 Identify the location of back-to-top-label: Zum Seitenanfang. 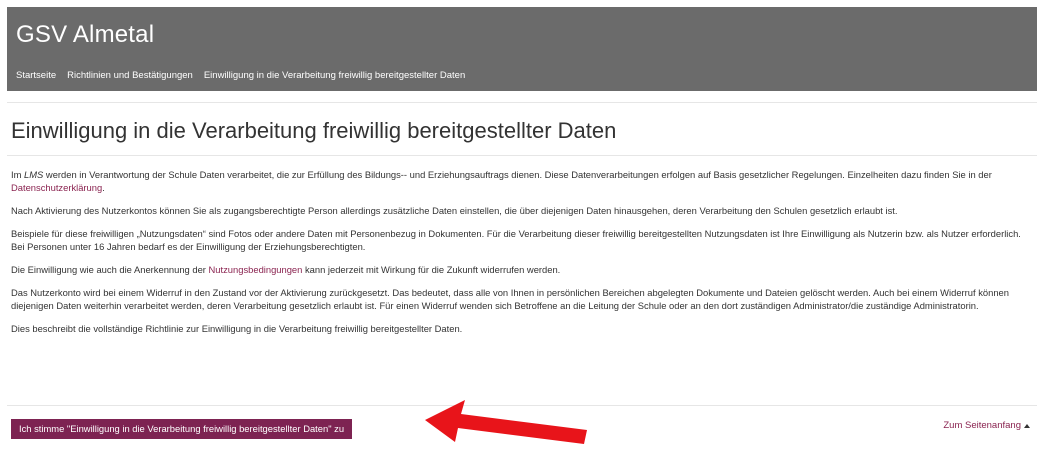
(982, 425).